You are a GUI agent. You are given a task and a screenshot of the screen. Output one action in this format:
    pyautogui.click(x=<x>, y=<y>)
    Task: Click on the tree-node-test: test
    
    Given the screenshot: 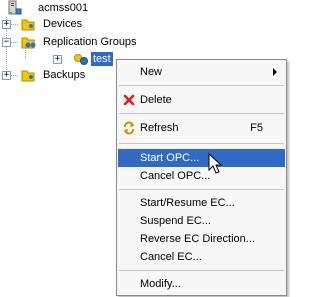 What is the action you would take?
    pyautogui.click(x=92, y=59)
    